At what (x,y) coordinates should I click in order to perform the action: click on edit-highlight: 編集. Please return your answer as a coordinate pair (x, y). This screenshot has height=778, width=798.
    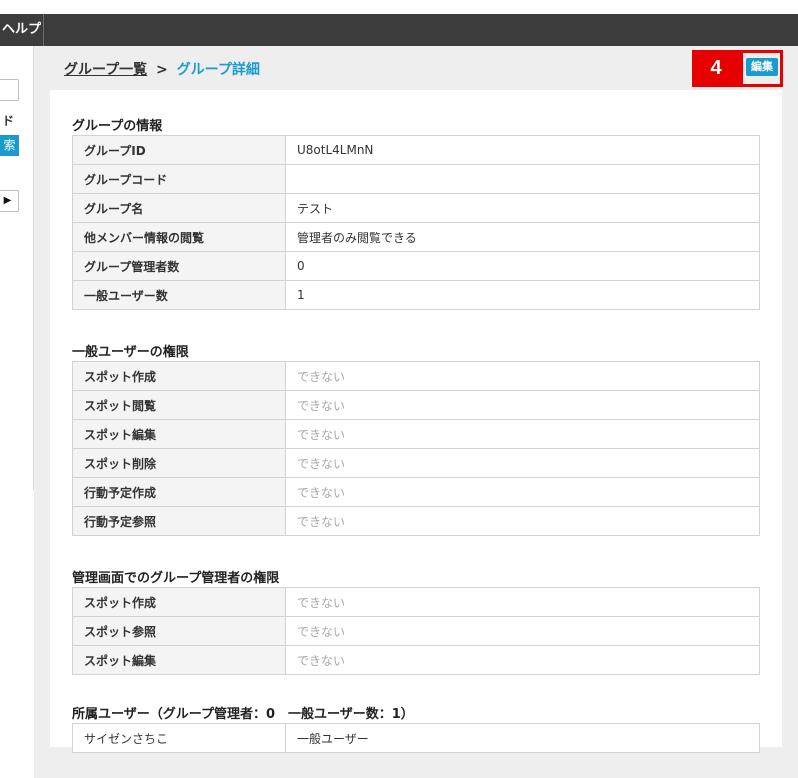
    Looking at the image, I should click on (761, 68).